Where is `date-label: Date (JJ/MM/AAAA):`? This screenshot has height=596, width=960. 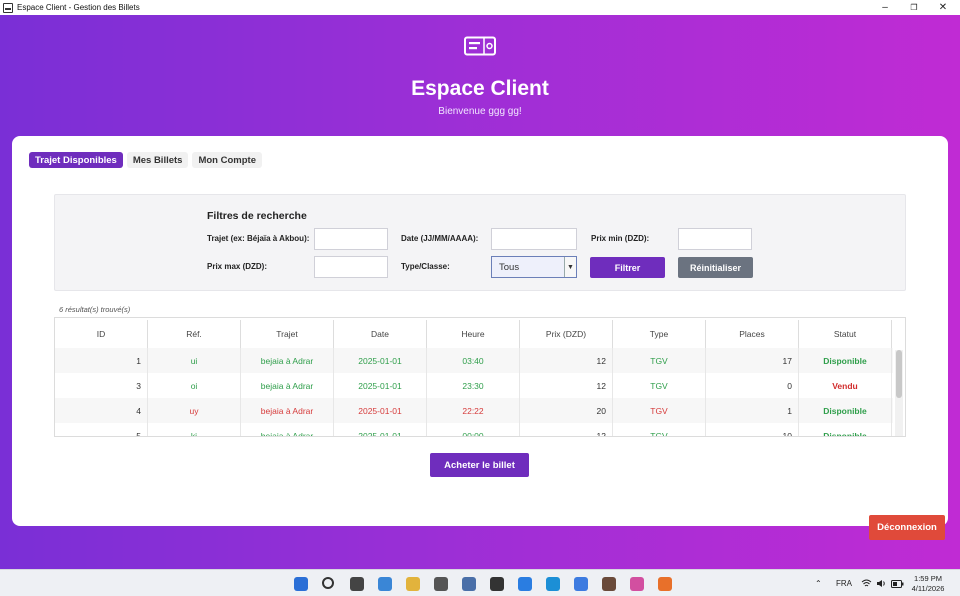
date-label: Date (JJ/MM/AAAA): is located at coordinates (440, 238).